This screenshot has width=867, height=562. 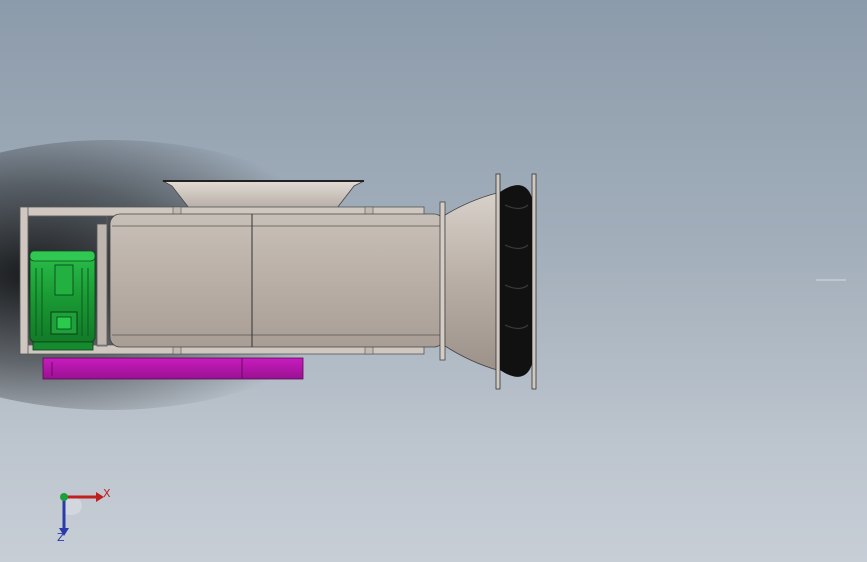 I want to click on triad-x-label: X, so click(x=107, y=493).